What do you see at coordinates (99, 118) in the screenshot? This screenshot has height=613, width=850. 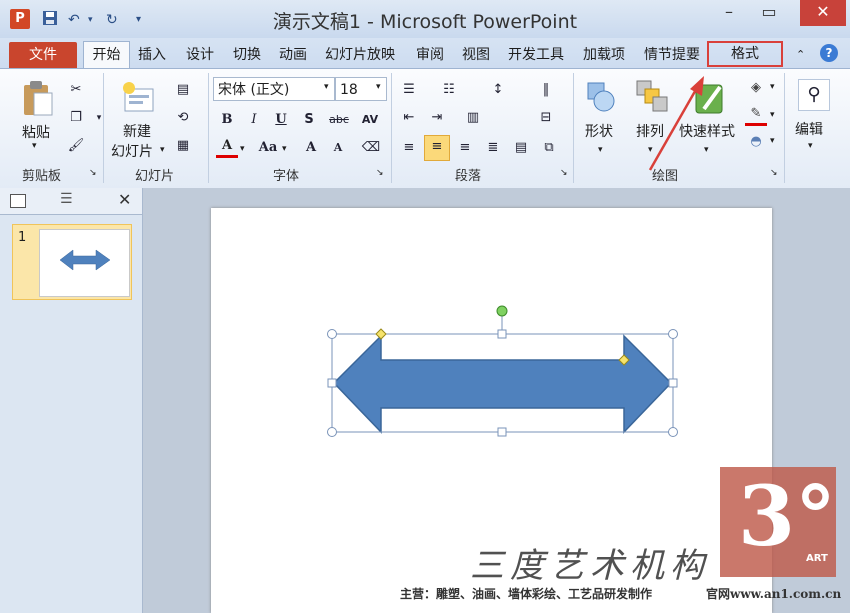 I see `copy-dropdown-icon: ▾` at bounding box center [99, 118].